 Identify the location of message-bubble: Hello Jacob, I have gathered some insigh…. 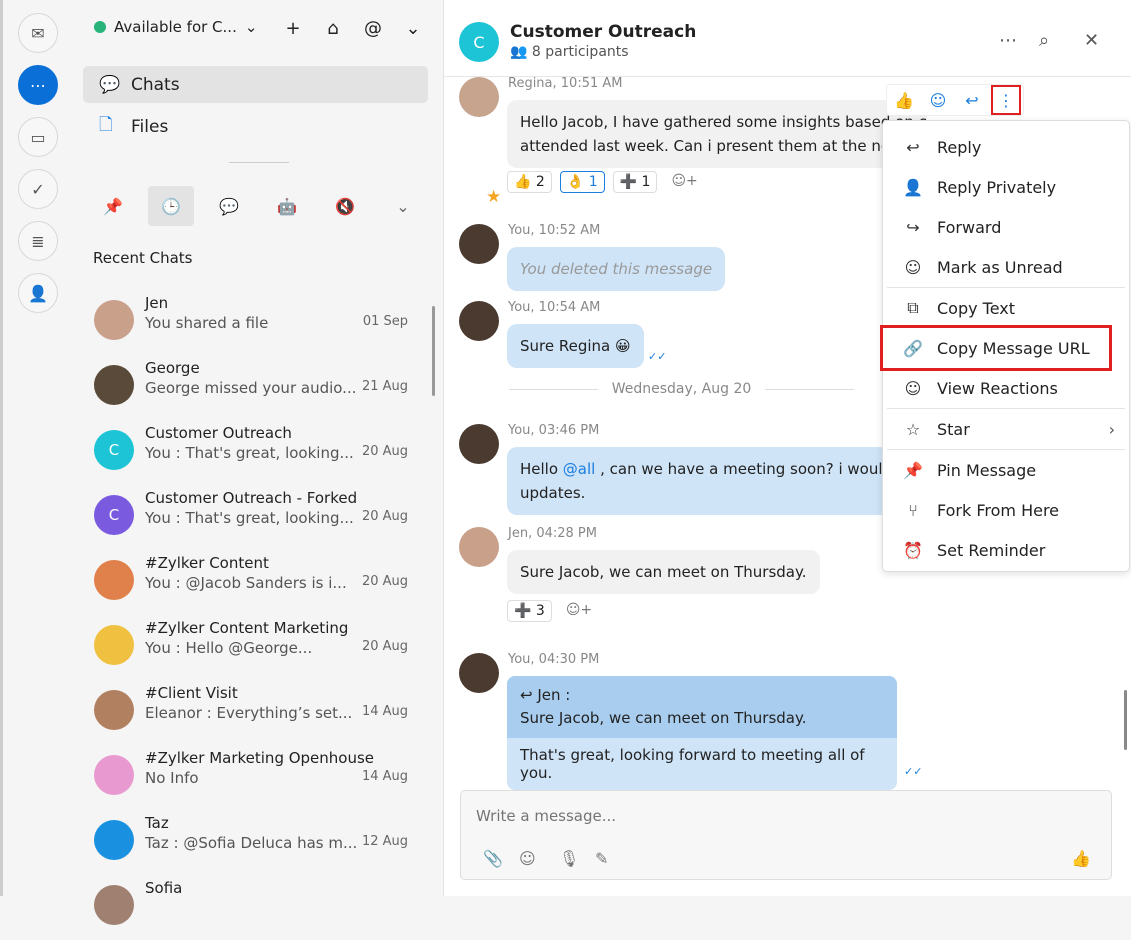
(717, 134).